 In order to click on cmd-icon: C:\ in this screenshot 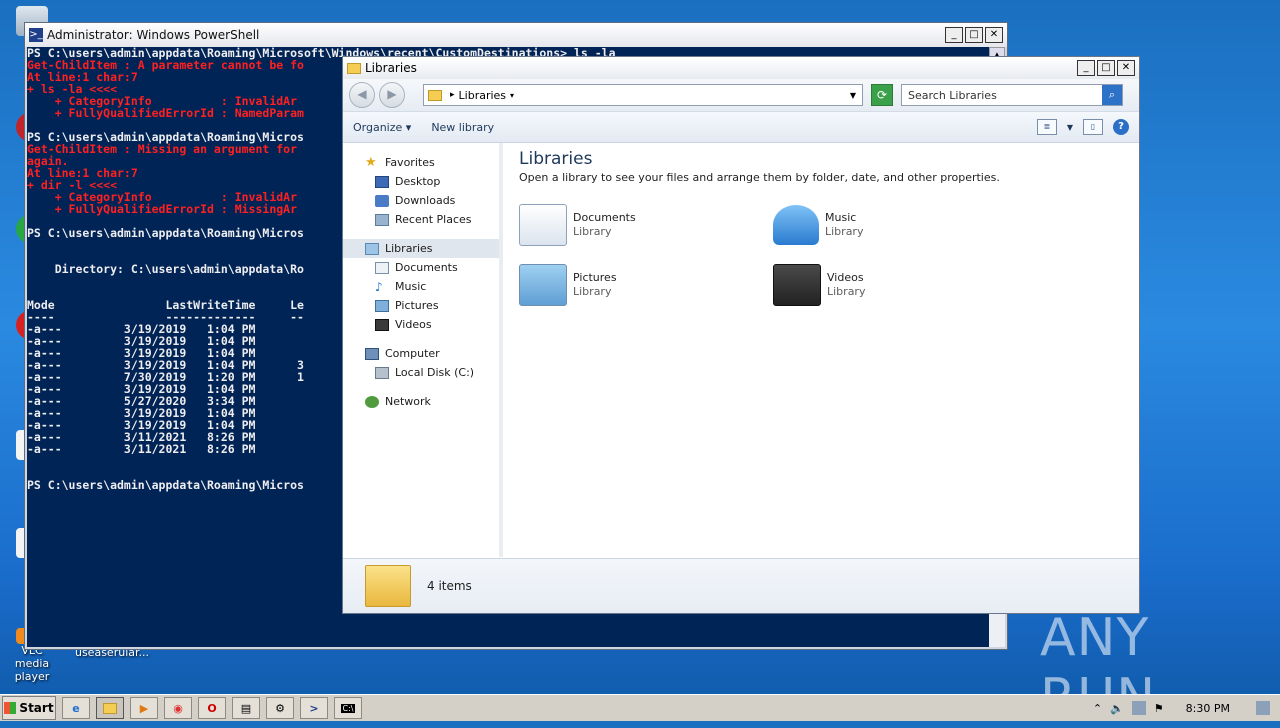, I will do `click(348, 708)`.